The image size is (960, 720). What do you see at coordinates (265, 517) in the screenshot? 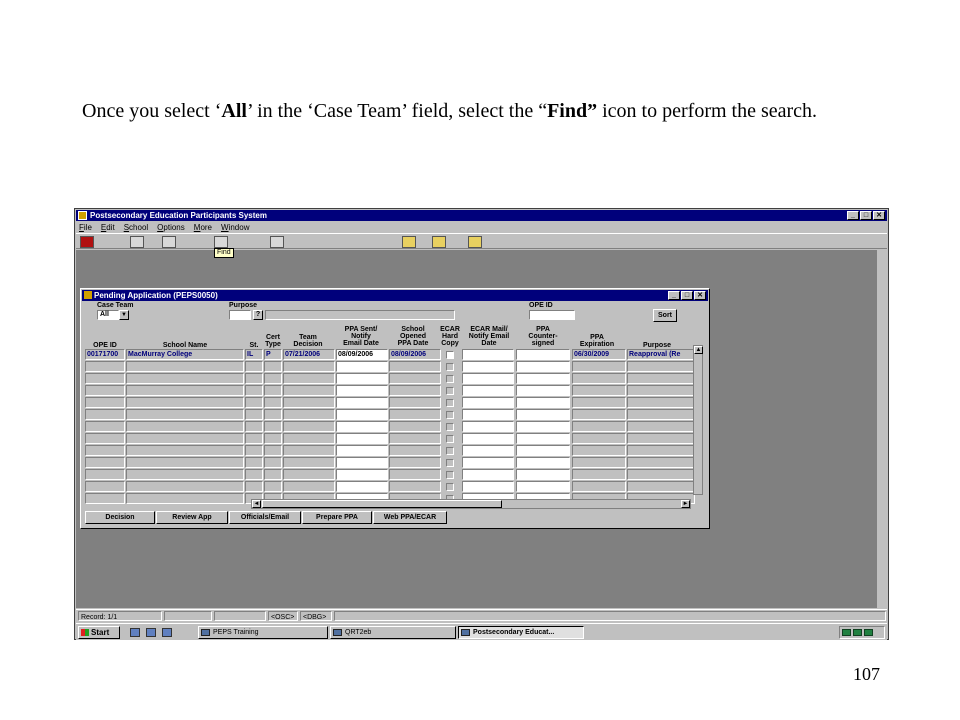
I see `officials-email-button: Officials/Email` at bounding box center [265, 517].